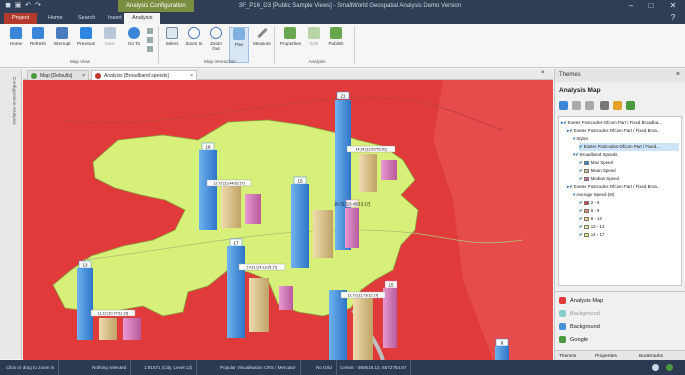 The height and width of the screenshot is (375, 685). What do you see at coordinates (580, 139) in the screenshot?
I see `tree-node: ▾Styles` at bounding box center [580, 139].